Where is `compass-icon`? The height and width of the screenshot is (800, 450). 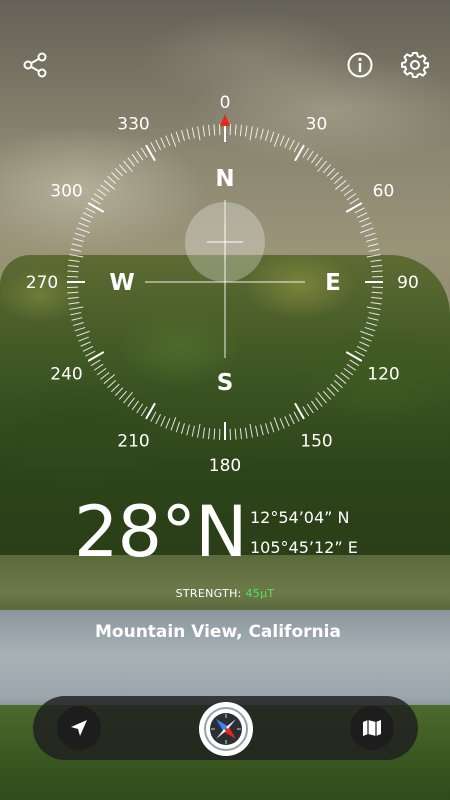 compass-icon is located at coordinates (226, 729).